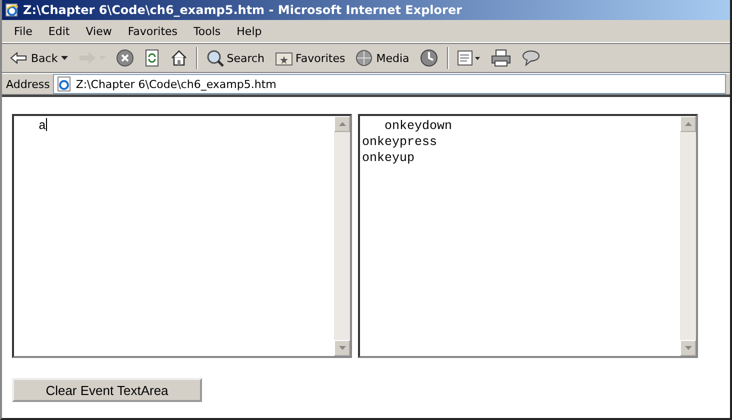 This screenshot has height=420, width=732. What do you see at coordinates (235, 58) in the screenshot?
I see `search-button: Search` at bounding box center [235, 58].